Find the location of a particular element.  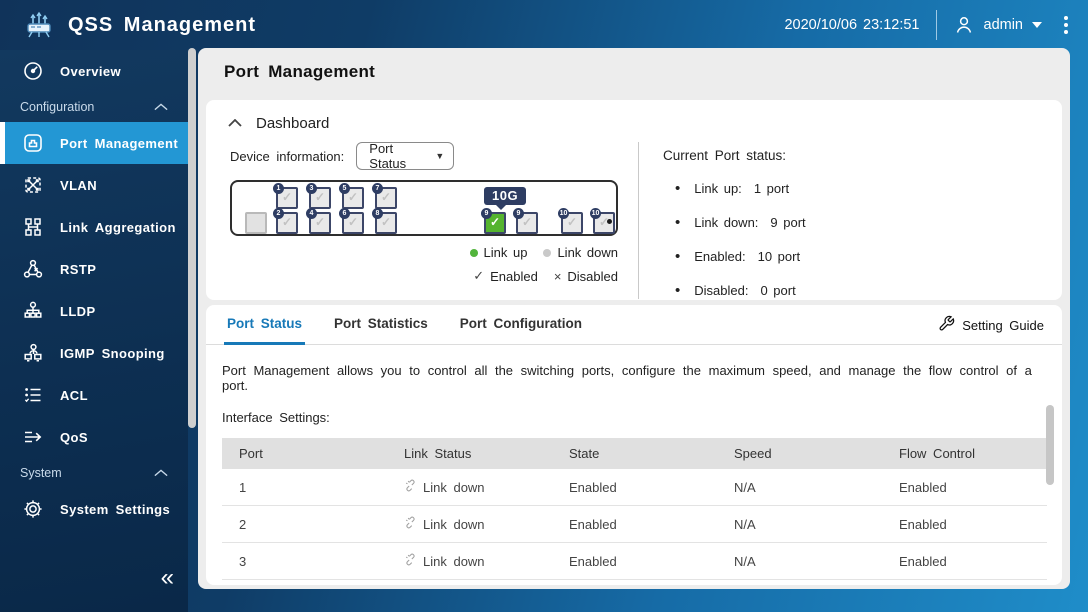

ethernet-port-icon is located at coordinates (33, 143).